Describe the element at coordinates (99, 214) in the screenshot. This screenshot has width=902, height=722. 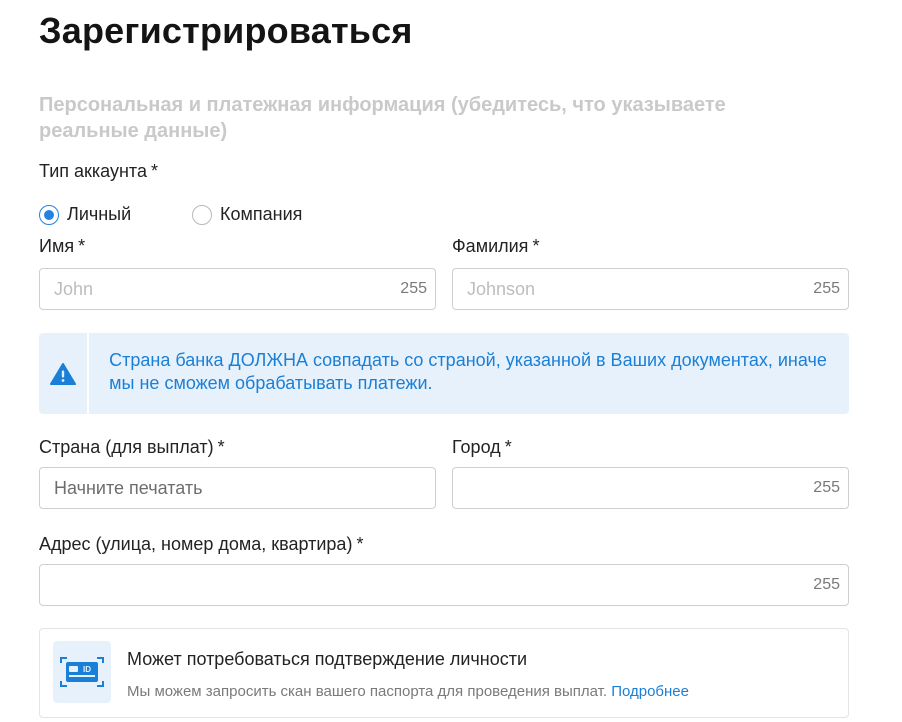
I see `radio-label-personal: Личный` at that location.